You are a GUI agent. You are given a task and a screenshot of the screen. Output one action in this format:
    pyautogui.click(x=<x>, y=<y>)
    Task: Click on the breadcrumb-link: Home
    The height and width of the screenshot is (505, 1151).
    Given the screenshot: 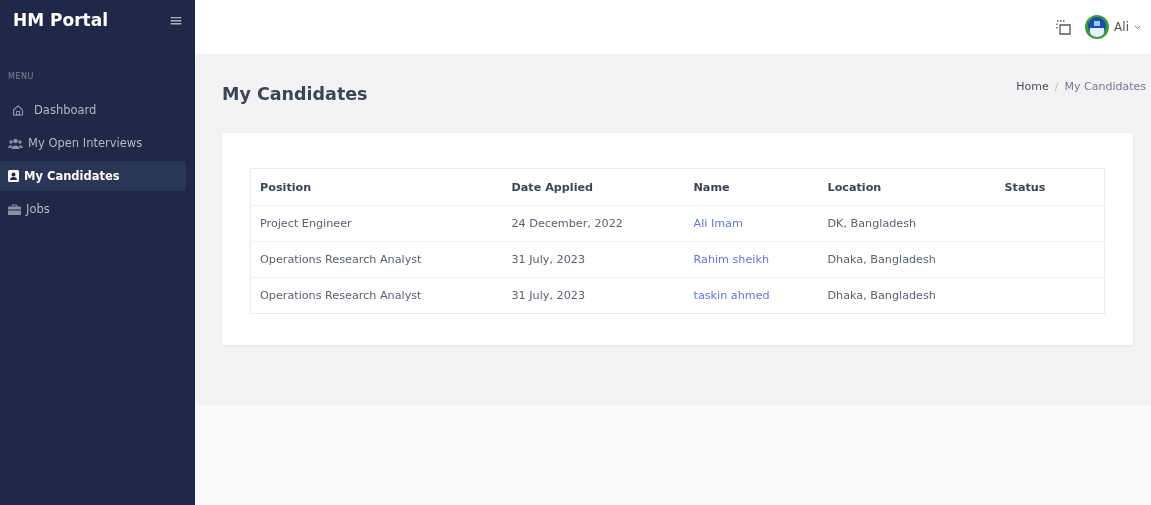 What is the action you would take?
    pyautogui.click(x=1032, y=106)
    